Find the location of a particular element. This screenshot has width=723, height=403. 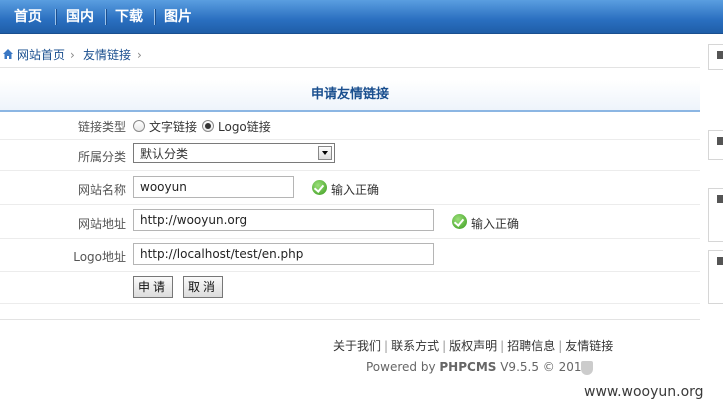

form-row-category: 所属分类 默认分类 is located at coordinates (350, 155).